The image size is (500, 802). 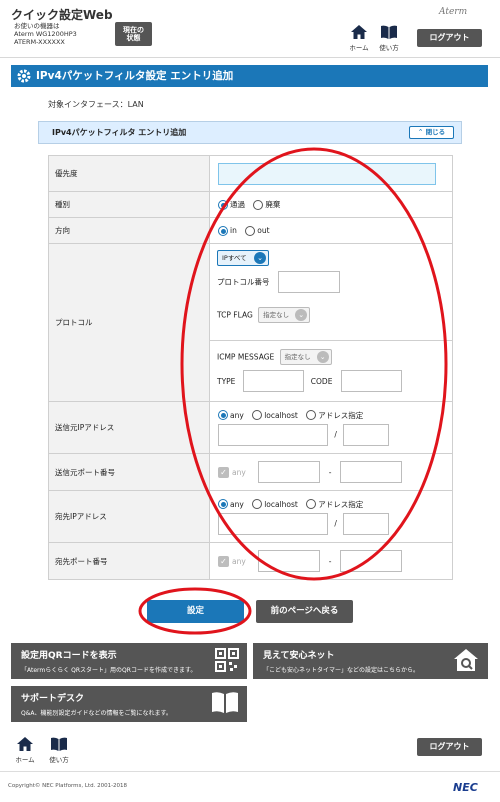 I want to click on qr-tile-desc: 「Atermらくらく QRスタート」用のQRコードを作成できます。, so click(x=109, y=670).